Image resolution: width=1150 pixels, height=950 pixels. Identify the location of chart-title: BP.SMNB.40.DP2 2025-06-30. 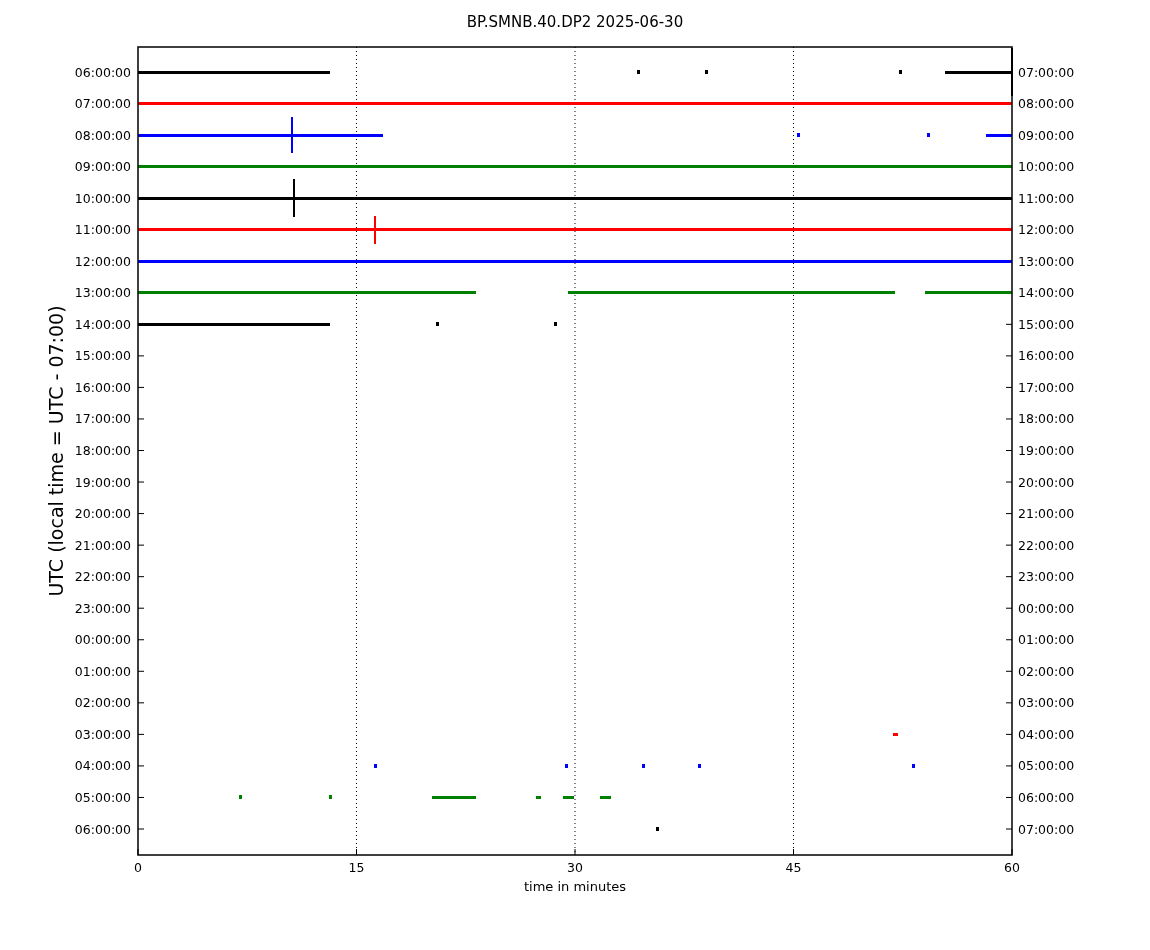
(575, 22).